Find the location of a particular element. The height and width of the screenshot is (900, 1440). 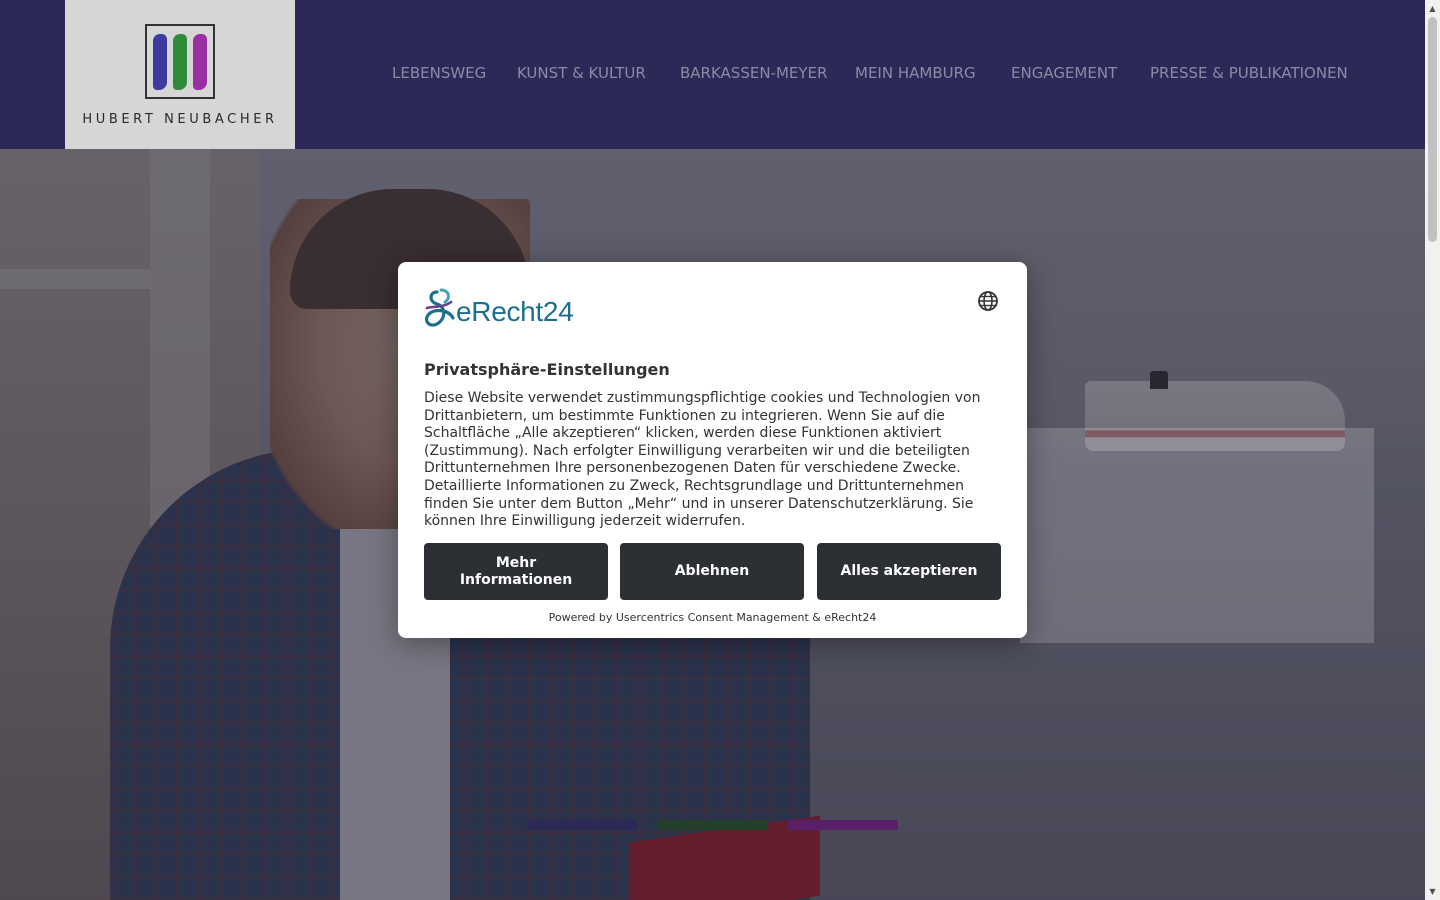

scroll-up-arrow-icon: ▲ is located at coordinates (1432, 7).